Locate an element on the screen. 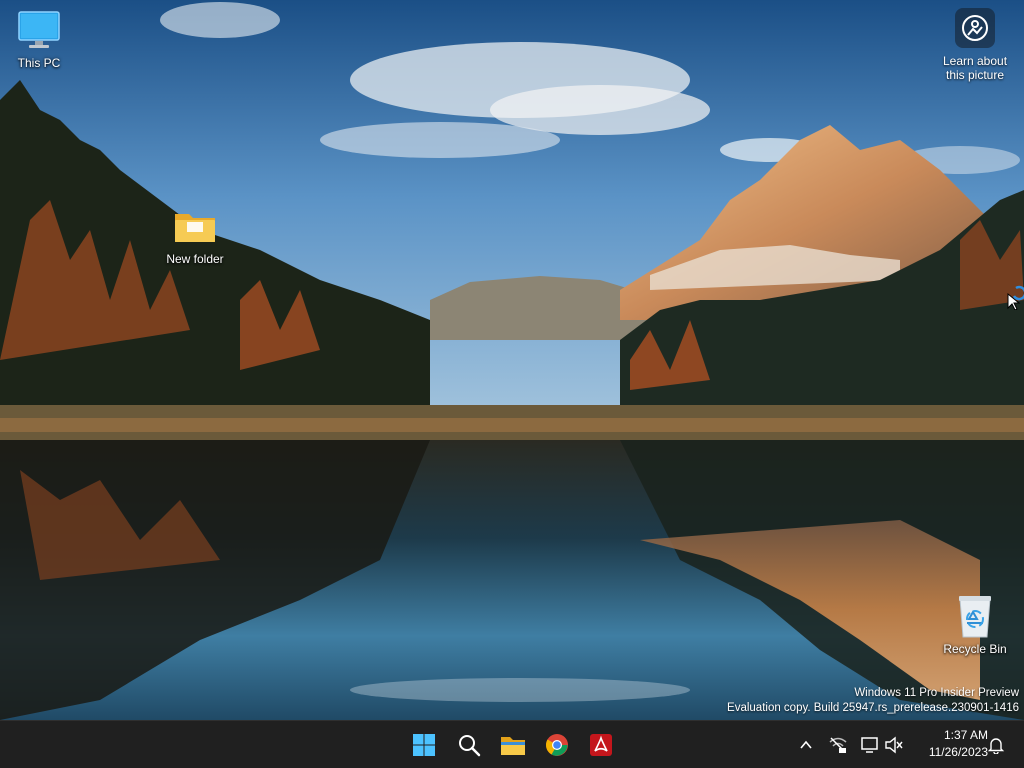 The height and width of the screenshot is (768, 1024). show-hidden-icons-button is located at coordinates (806, 745).